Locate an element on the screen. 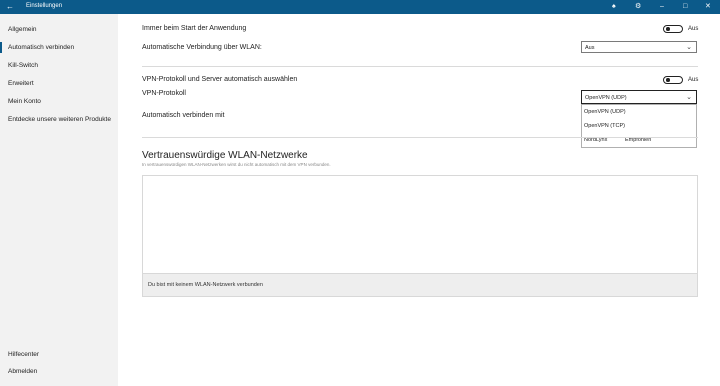 Image resolution: width=720 pixels, height=386 pixels. sidebar-item-kill-switch: Kill-Switch is located at coordinates (23, 65).